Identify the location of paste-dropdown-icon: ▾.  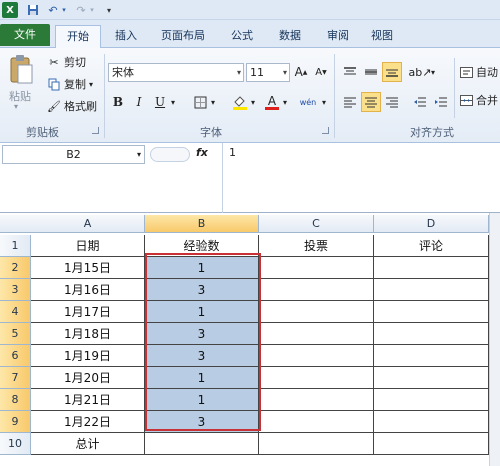
(16, 106).